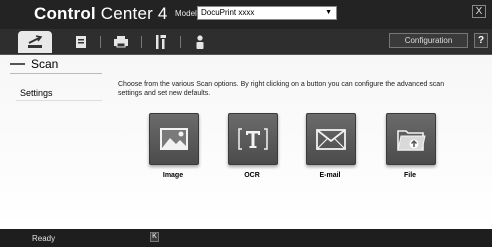 This screenshot has width=492, height=247. I want to click on tab-support, so click(200, 42).